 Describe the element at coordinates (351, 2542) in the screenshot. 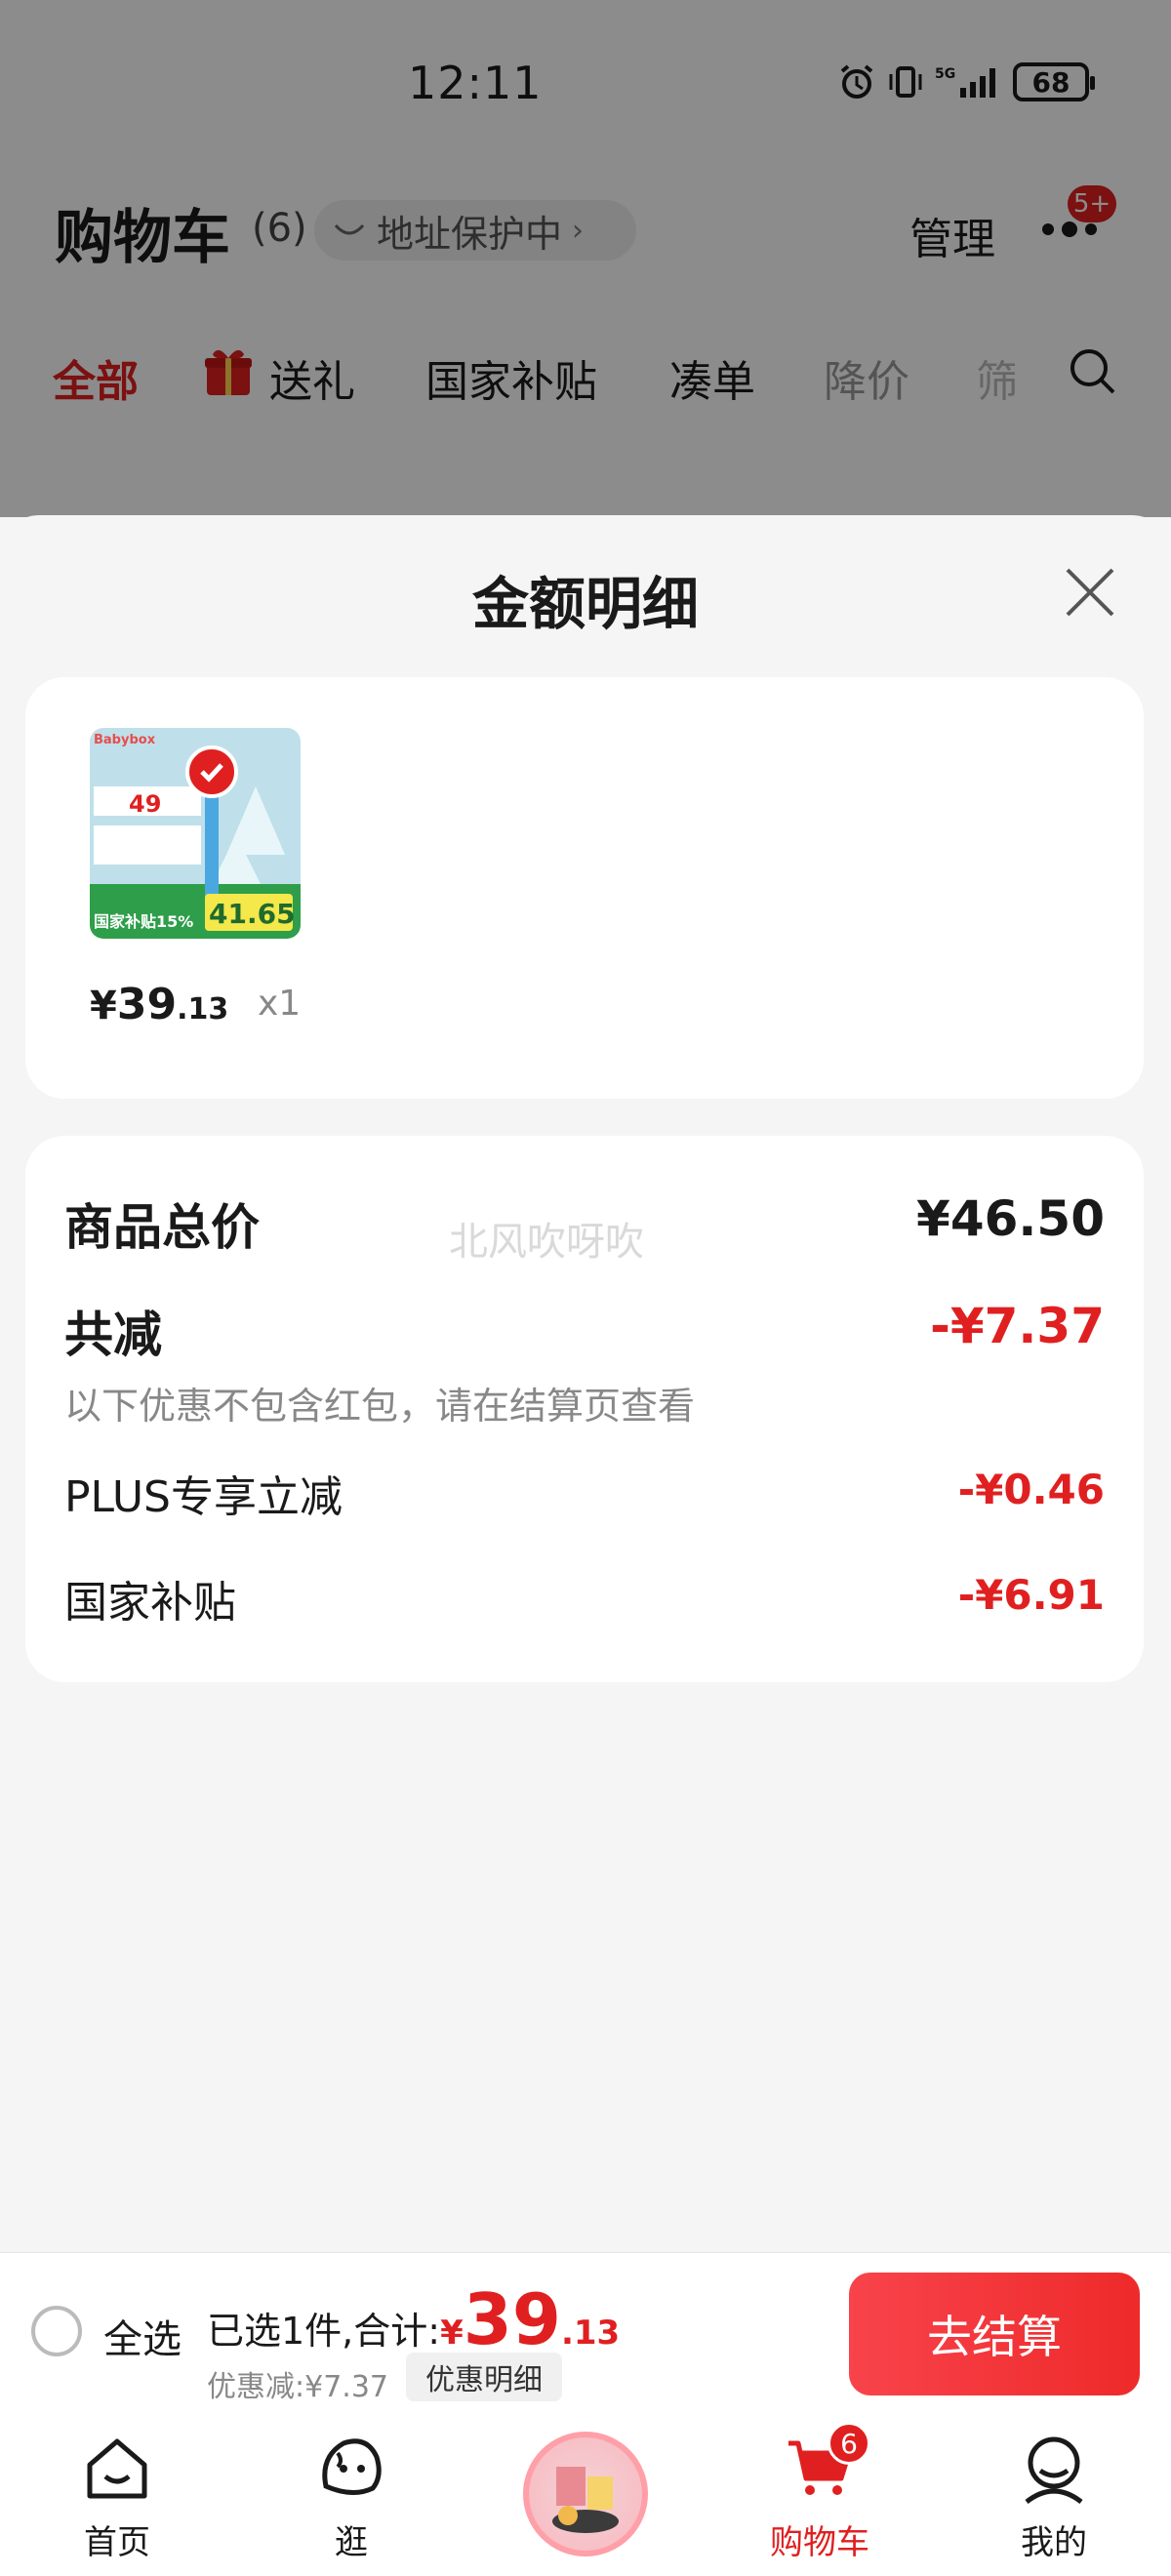

I see `tab-browse-label: 逛` at that location.